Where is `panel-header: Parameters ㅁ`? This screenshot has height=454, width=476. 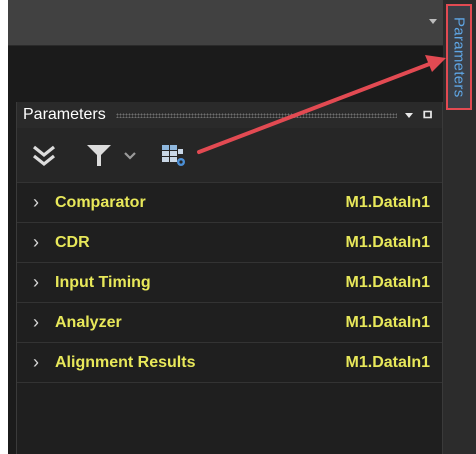
panel-header: Parameters ㅁ is located at coordinates (229, 115).